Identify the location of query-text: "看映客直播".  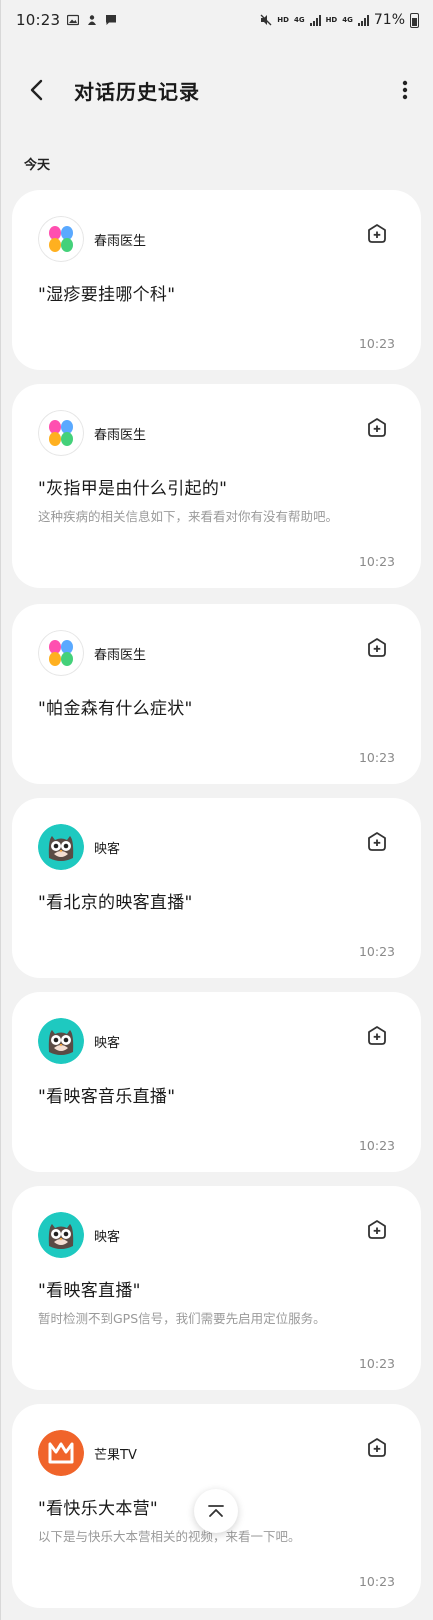
(89, 1291).